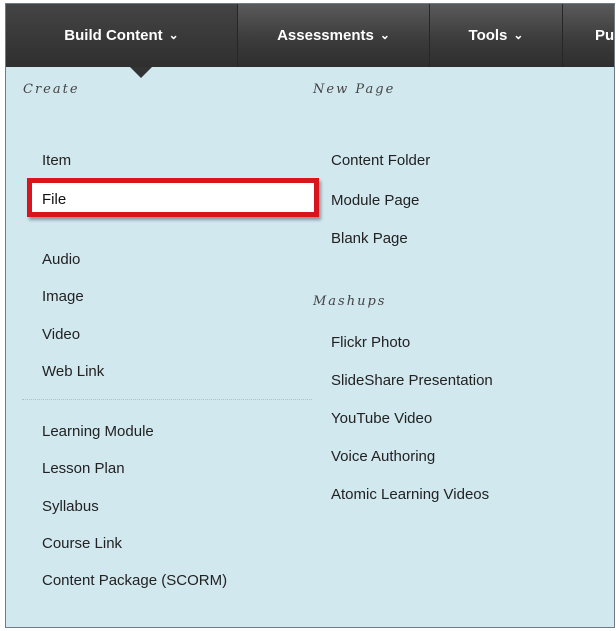 The height and width of the screenshot is (631, 616). What do you see at coordinates (61, 259) in the screenshot?
I see `menu-item-audio: Audio` at bounding box center [61, 259].